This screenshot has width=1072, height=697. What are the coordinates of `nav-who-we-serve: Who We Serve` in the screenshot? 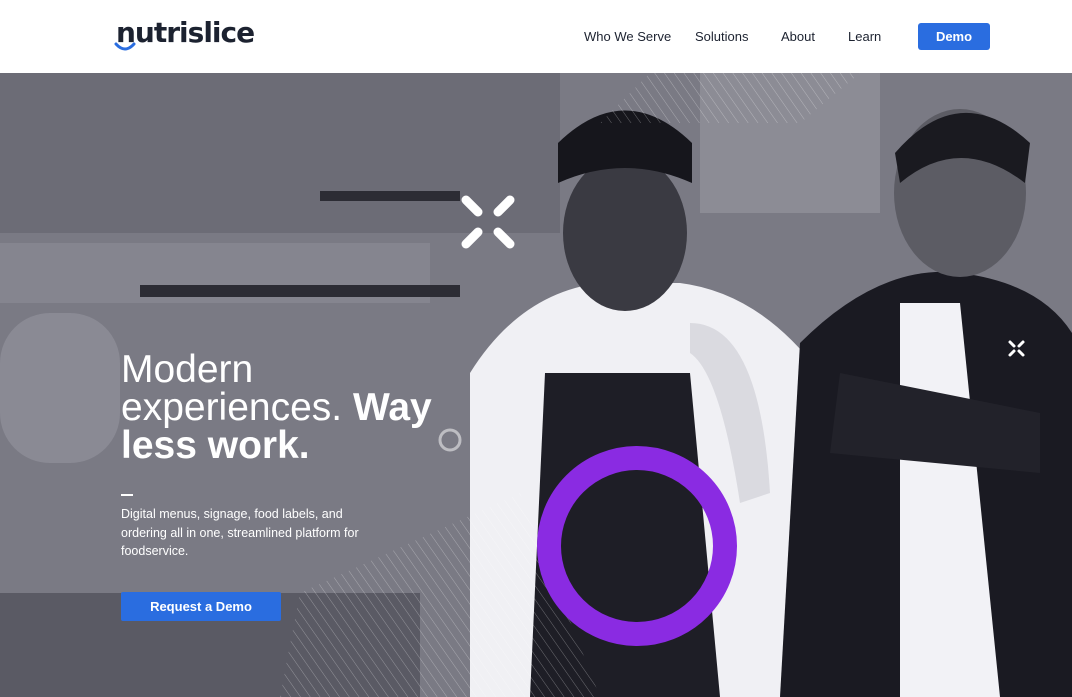 It's located at (627, 36).